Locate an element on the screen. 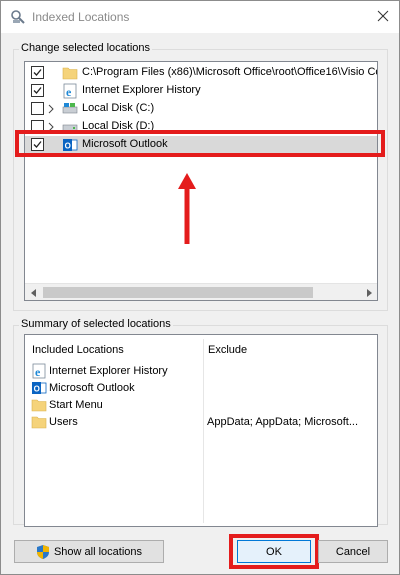 The width and height of the screenshot is (400, 575). summary-row: O Microsoft Outlook is located at coordinates (201, 388).